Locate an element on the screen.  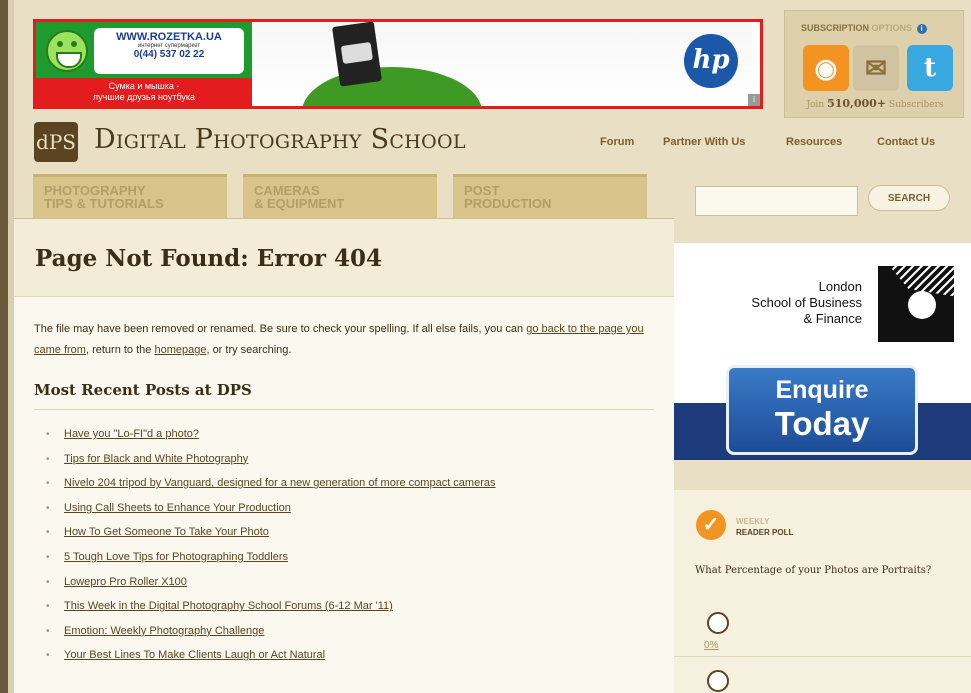
subscriber-count-number: 510,000+ is located at coordinates (857, 103).